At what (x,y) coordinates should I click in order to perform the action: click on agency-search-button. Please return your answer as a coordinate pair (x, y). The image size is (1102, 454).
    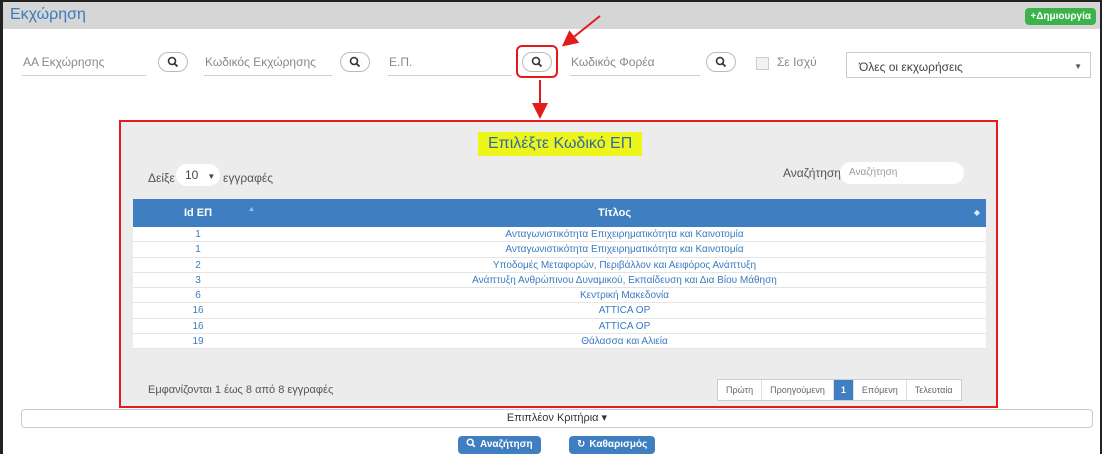
    Looking at the image, I should click on (721, 62).